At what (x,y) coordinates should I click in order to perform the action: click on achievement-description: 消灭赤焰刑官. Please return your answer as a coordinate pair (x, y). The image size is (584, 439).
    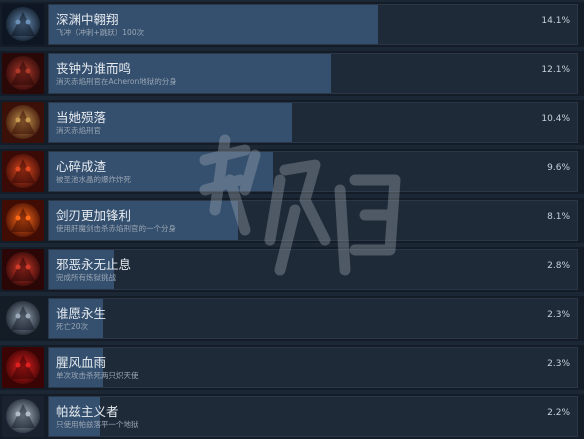
    Looking at the image, I should click on (78, 130).